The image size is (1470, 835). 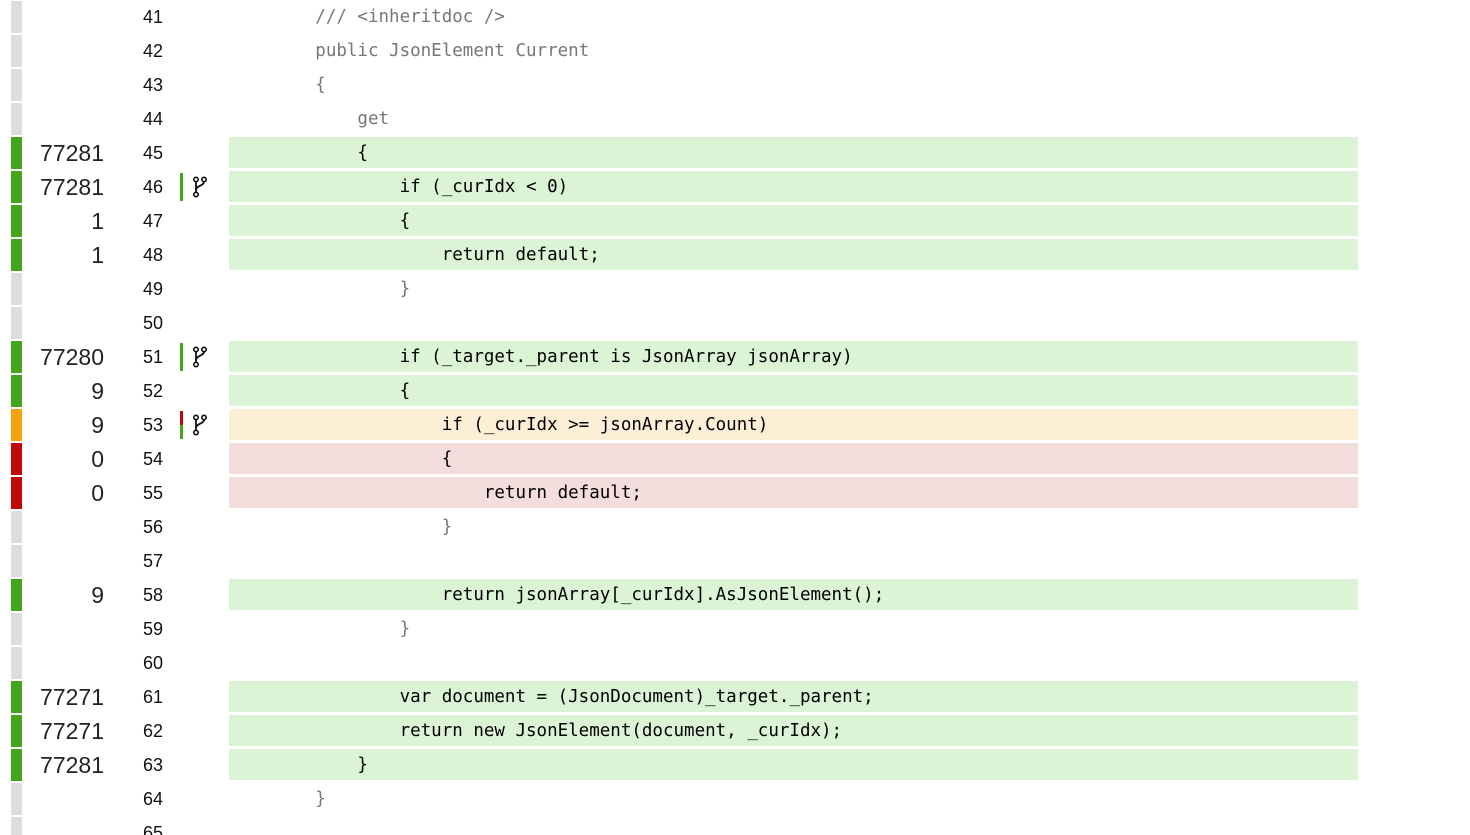 I want to click on source-line: 77281 46 if (_curIdx < 0), so click(x=735, y=187).